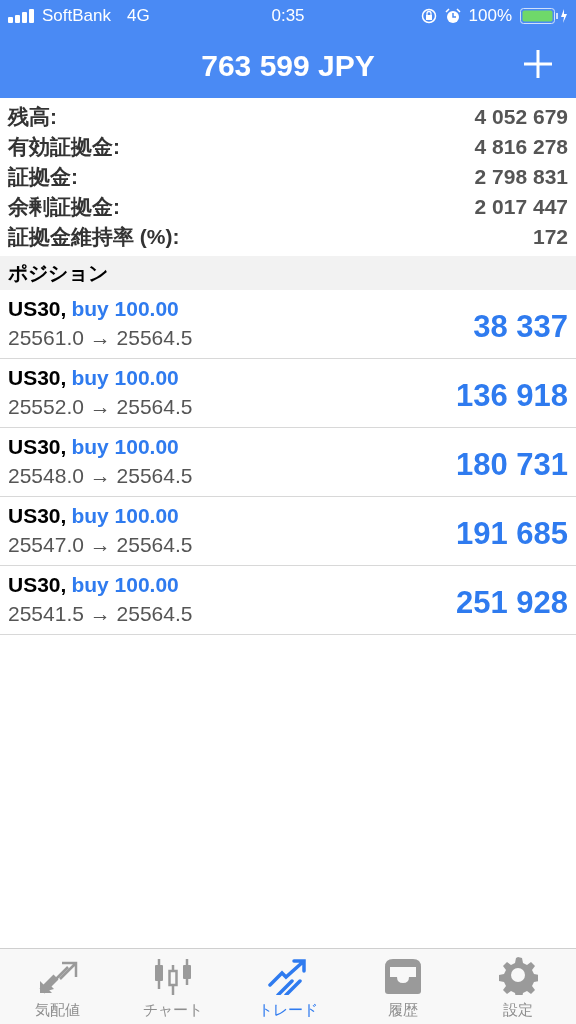 The width and height of the screenshot is (576, 1024). I want to click on position-row: US30, buy 100.00 25548.0 → 25564.5 180 731, so click(288, 462).